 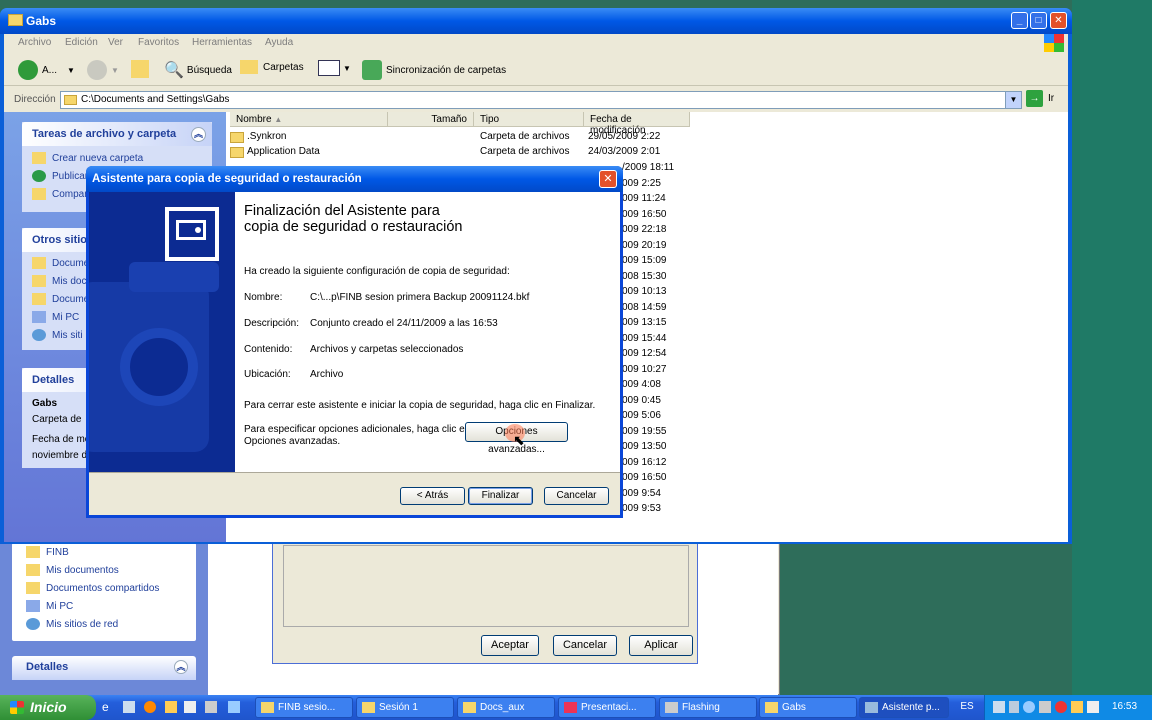 What do you see at coordinates (529, 119) in the screenshot?
I see `col-type: Tipo` at bounding box center [529, 119].